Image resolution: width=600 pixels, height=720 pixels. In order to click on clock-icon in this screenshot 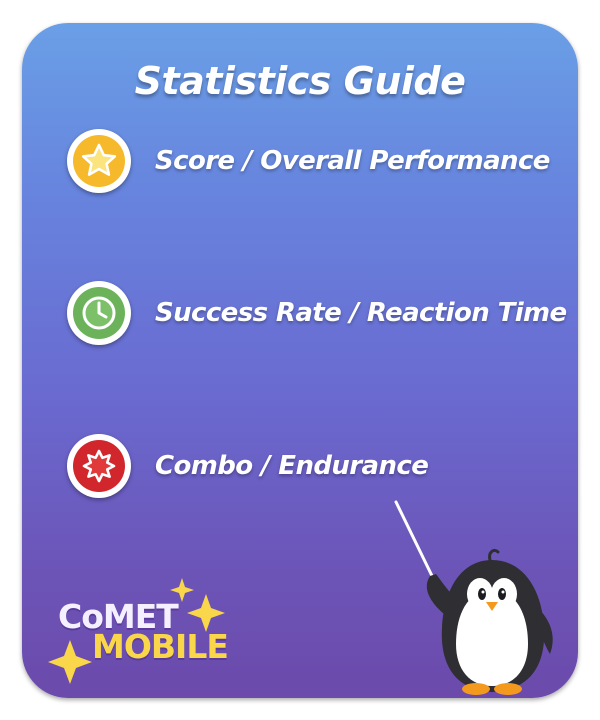, I will do `click(99, 313)`.